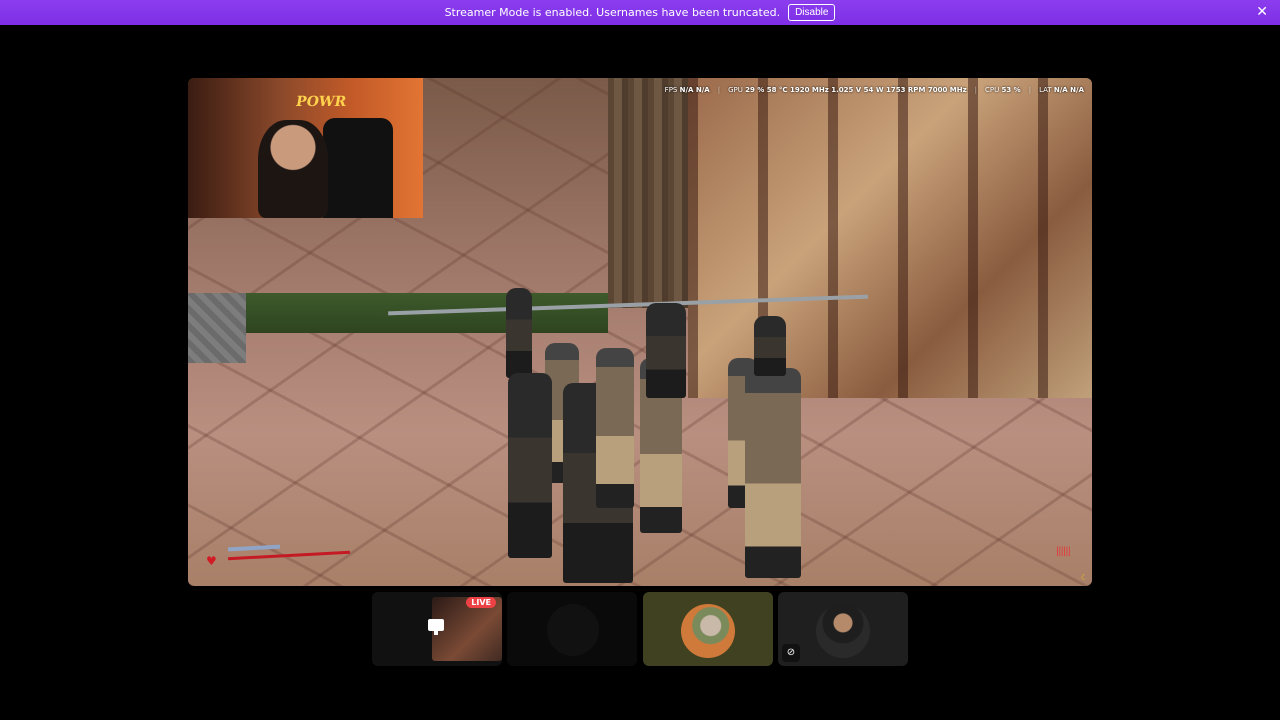 The image size is (1280, 720). Describe the element at coordinates (1063, 551) in the screenshot. I see `voice-indicator-icon: ||||||` at that location.